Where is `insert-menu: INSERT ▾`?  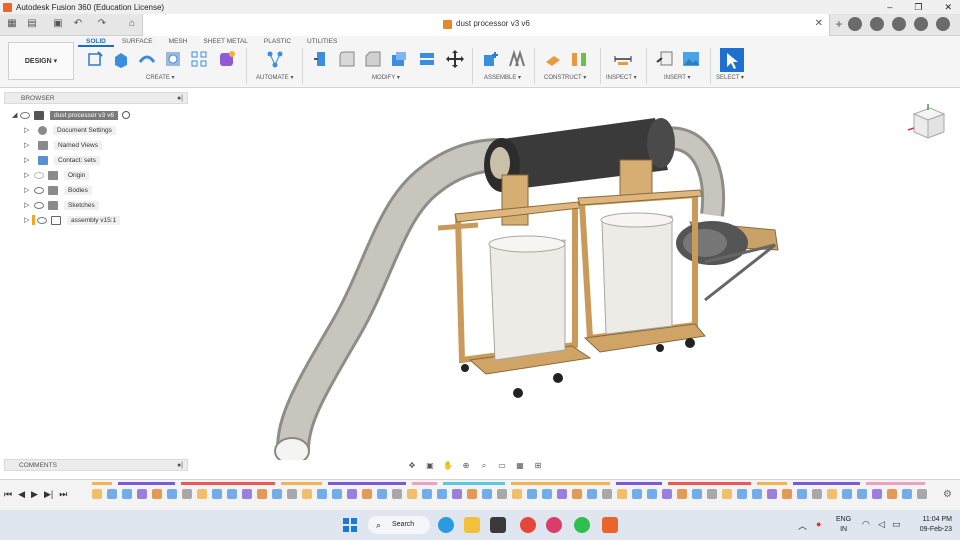 insert-menu: INSERT ▾ is located at coordinates (677, 77).